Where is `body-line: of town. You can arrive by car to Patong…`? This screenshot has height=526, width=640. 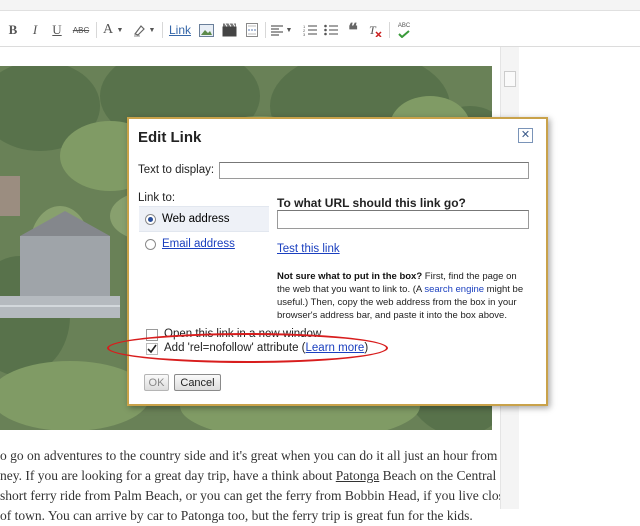
body-line: of town. You can arrive by car to Patong… is located at coordinates (236, 515).